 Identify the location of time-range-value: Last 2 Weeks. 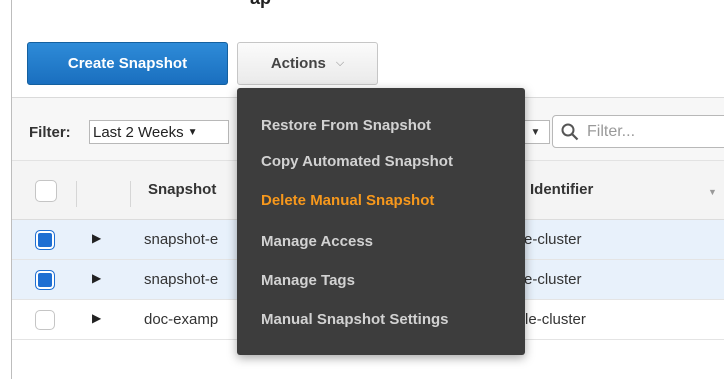
(138, 132).